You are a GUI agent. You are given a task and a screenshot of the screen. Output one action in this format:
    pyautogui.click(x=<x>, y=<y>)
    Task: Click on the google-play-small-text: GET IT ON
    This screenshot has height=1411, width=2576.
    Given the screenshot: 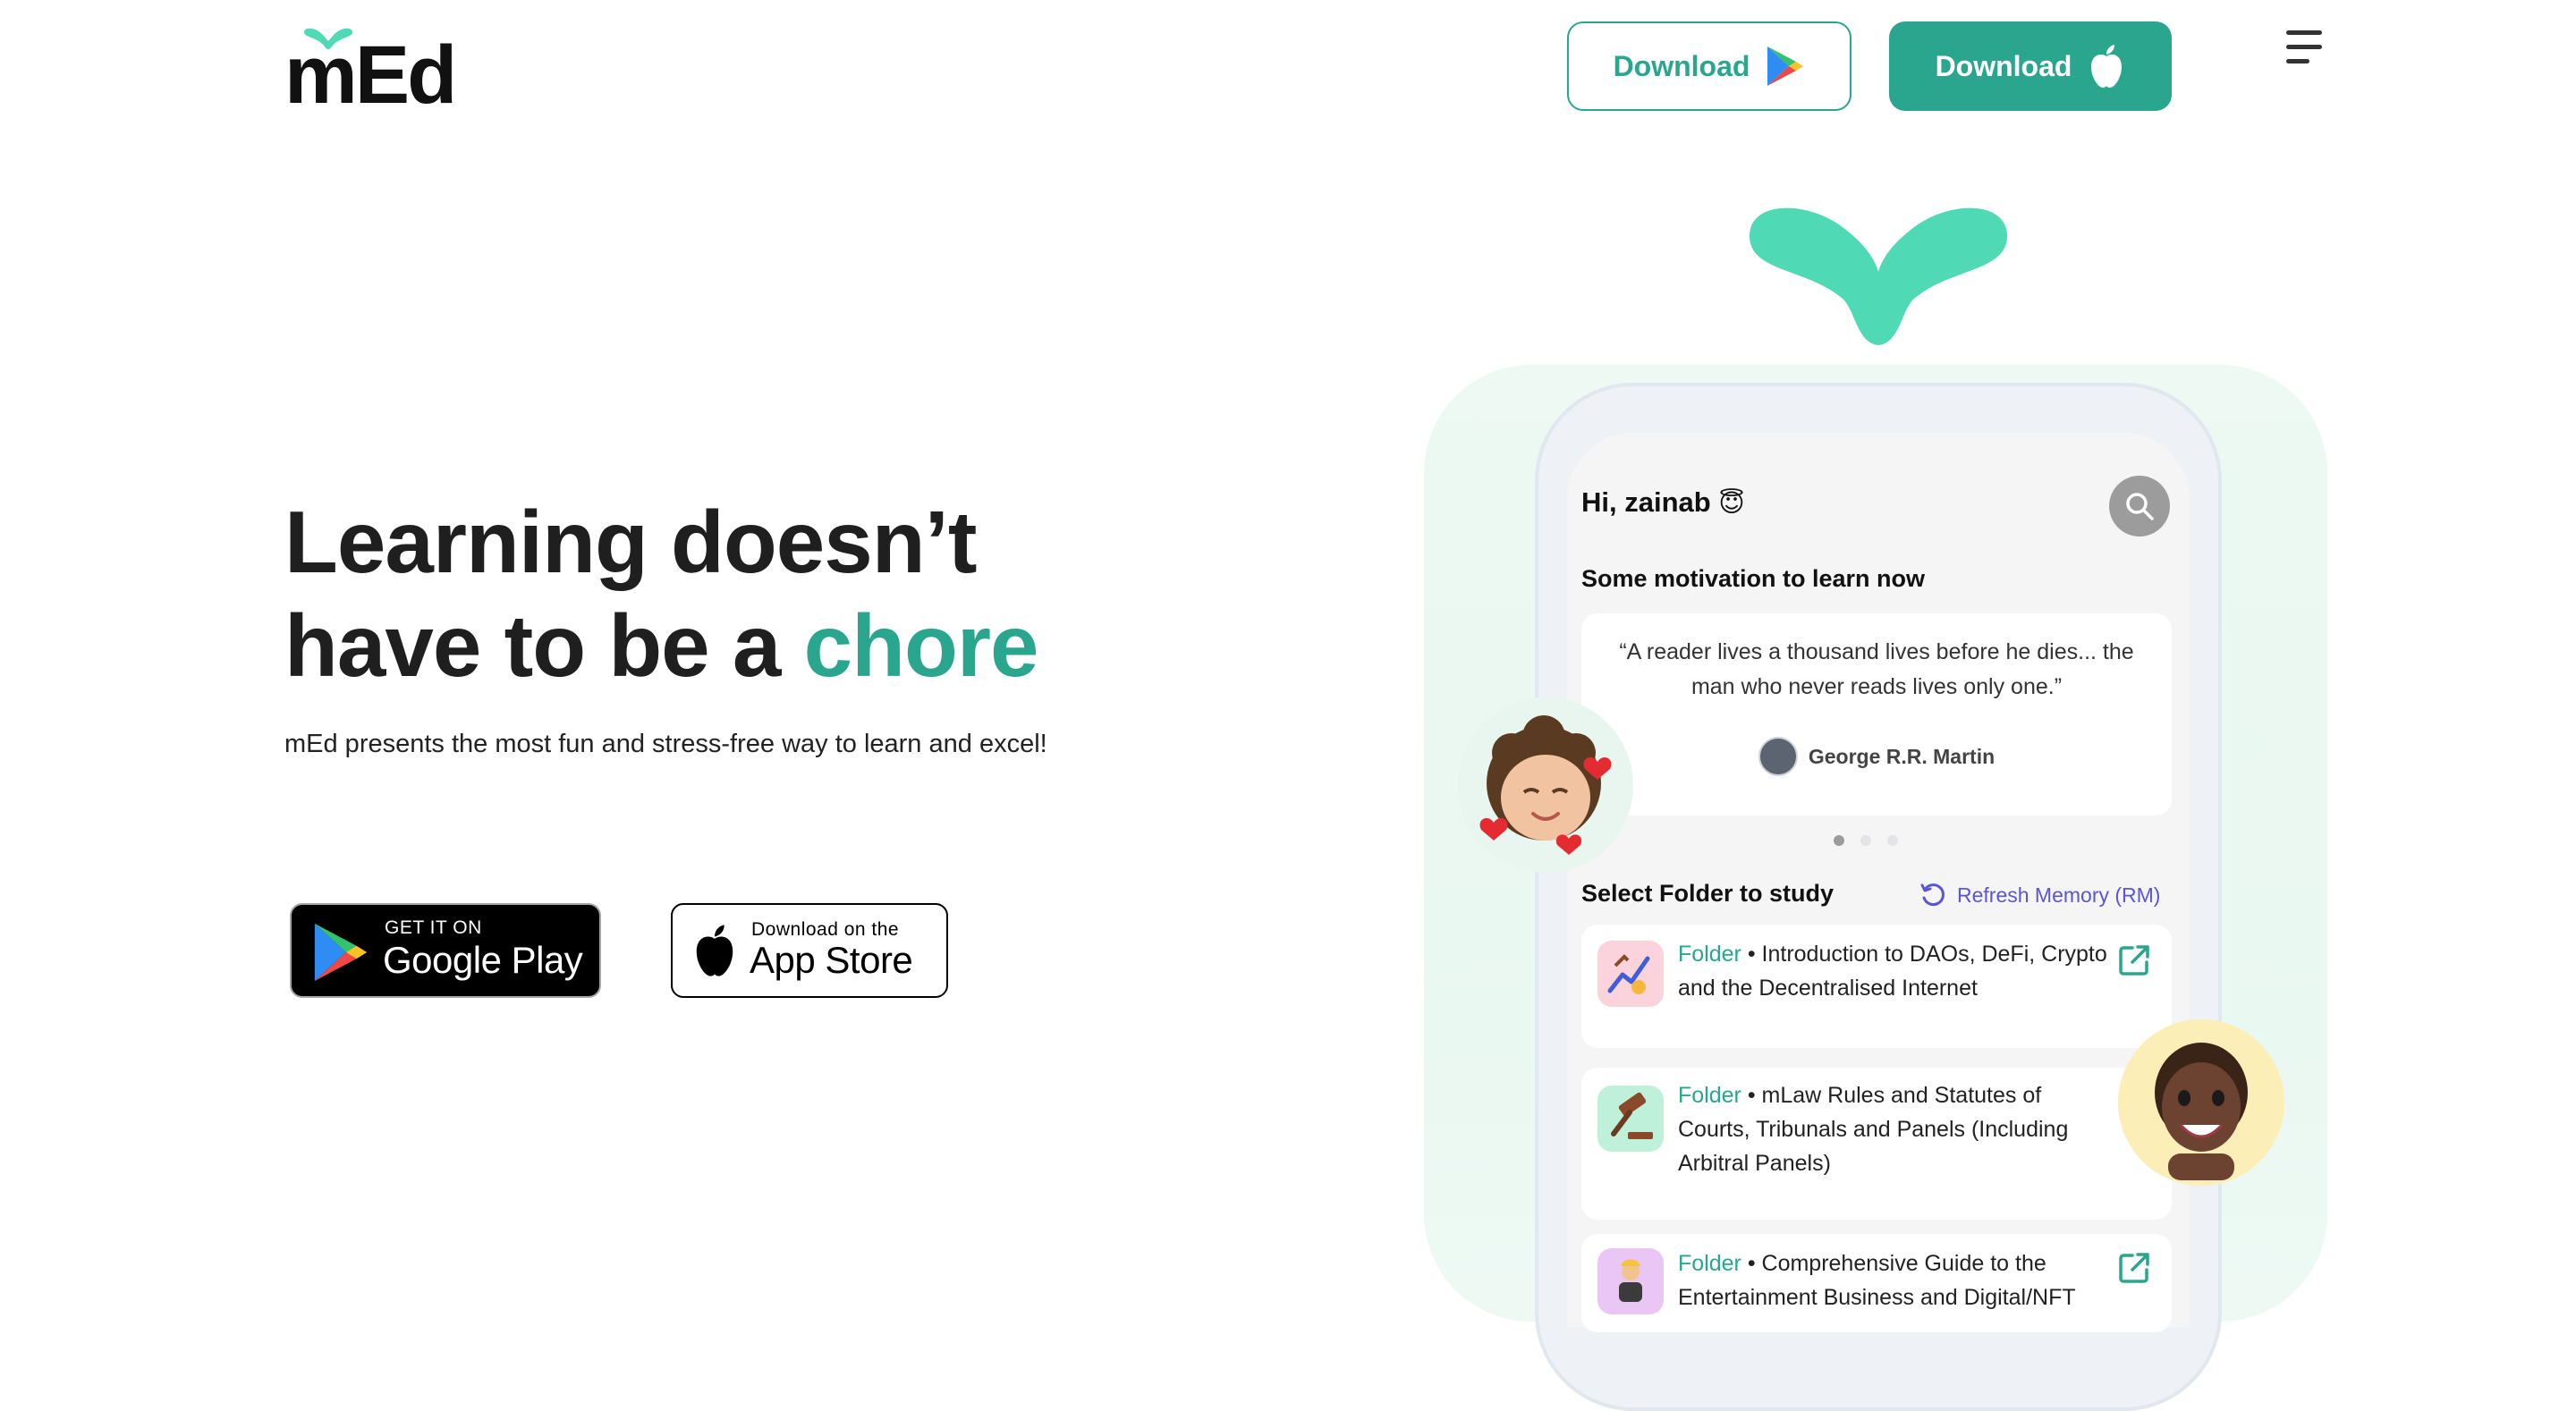 What is the action you would take?
    pyautogui.click(x=433, y=927)
    